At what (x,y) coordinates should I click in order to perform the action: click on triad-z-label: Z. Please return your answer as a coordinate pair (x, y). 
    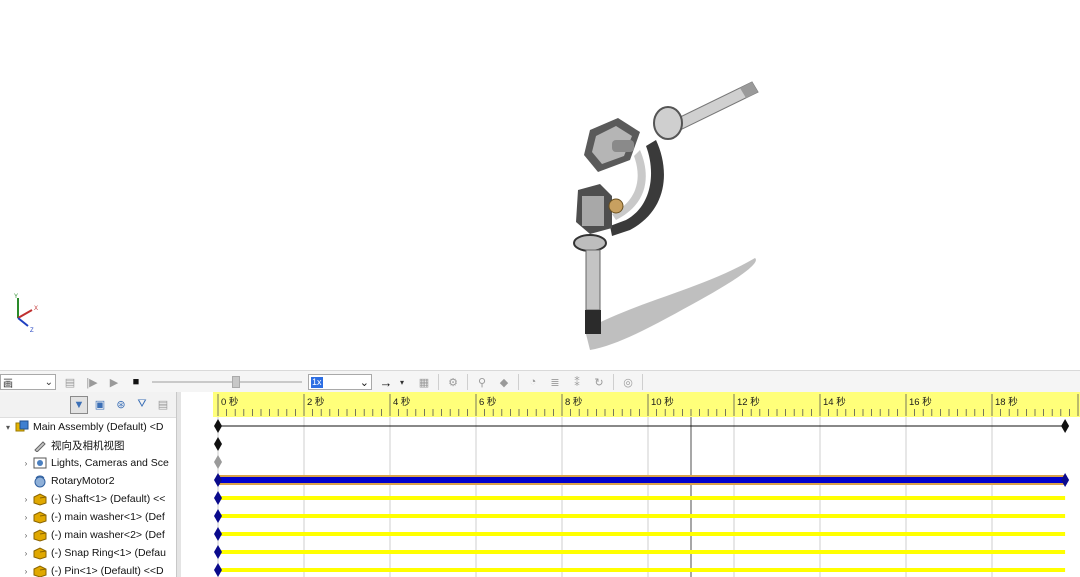
    Looking at the image, I should click on (32, 331).